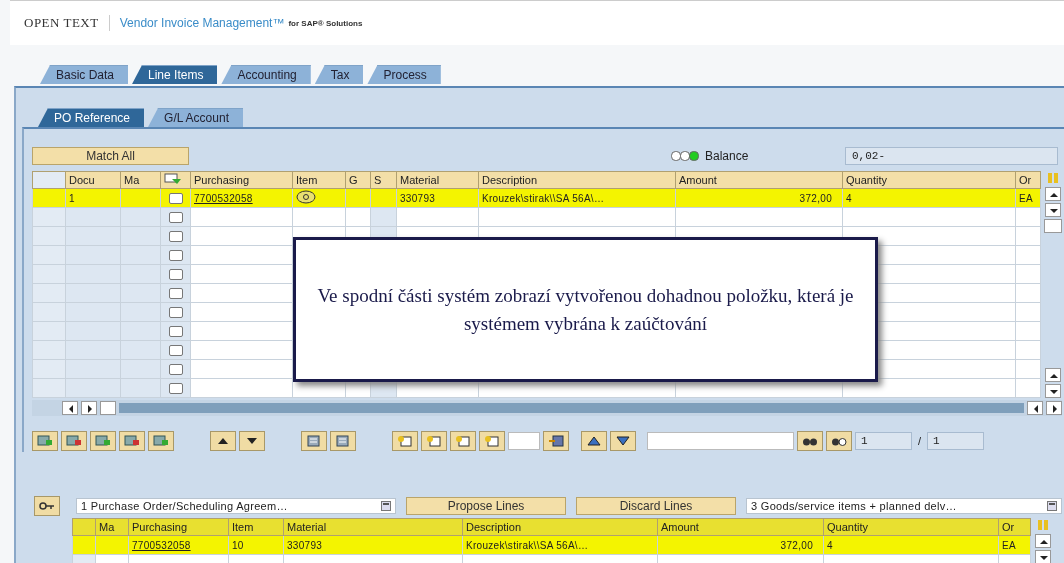 The height and width of the screenshot is (563, 1064). I want to click on detail-icon, so click(306, 197).